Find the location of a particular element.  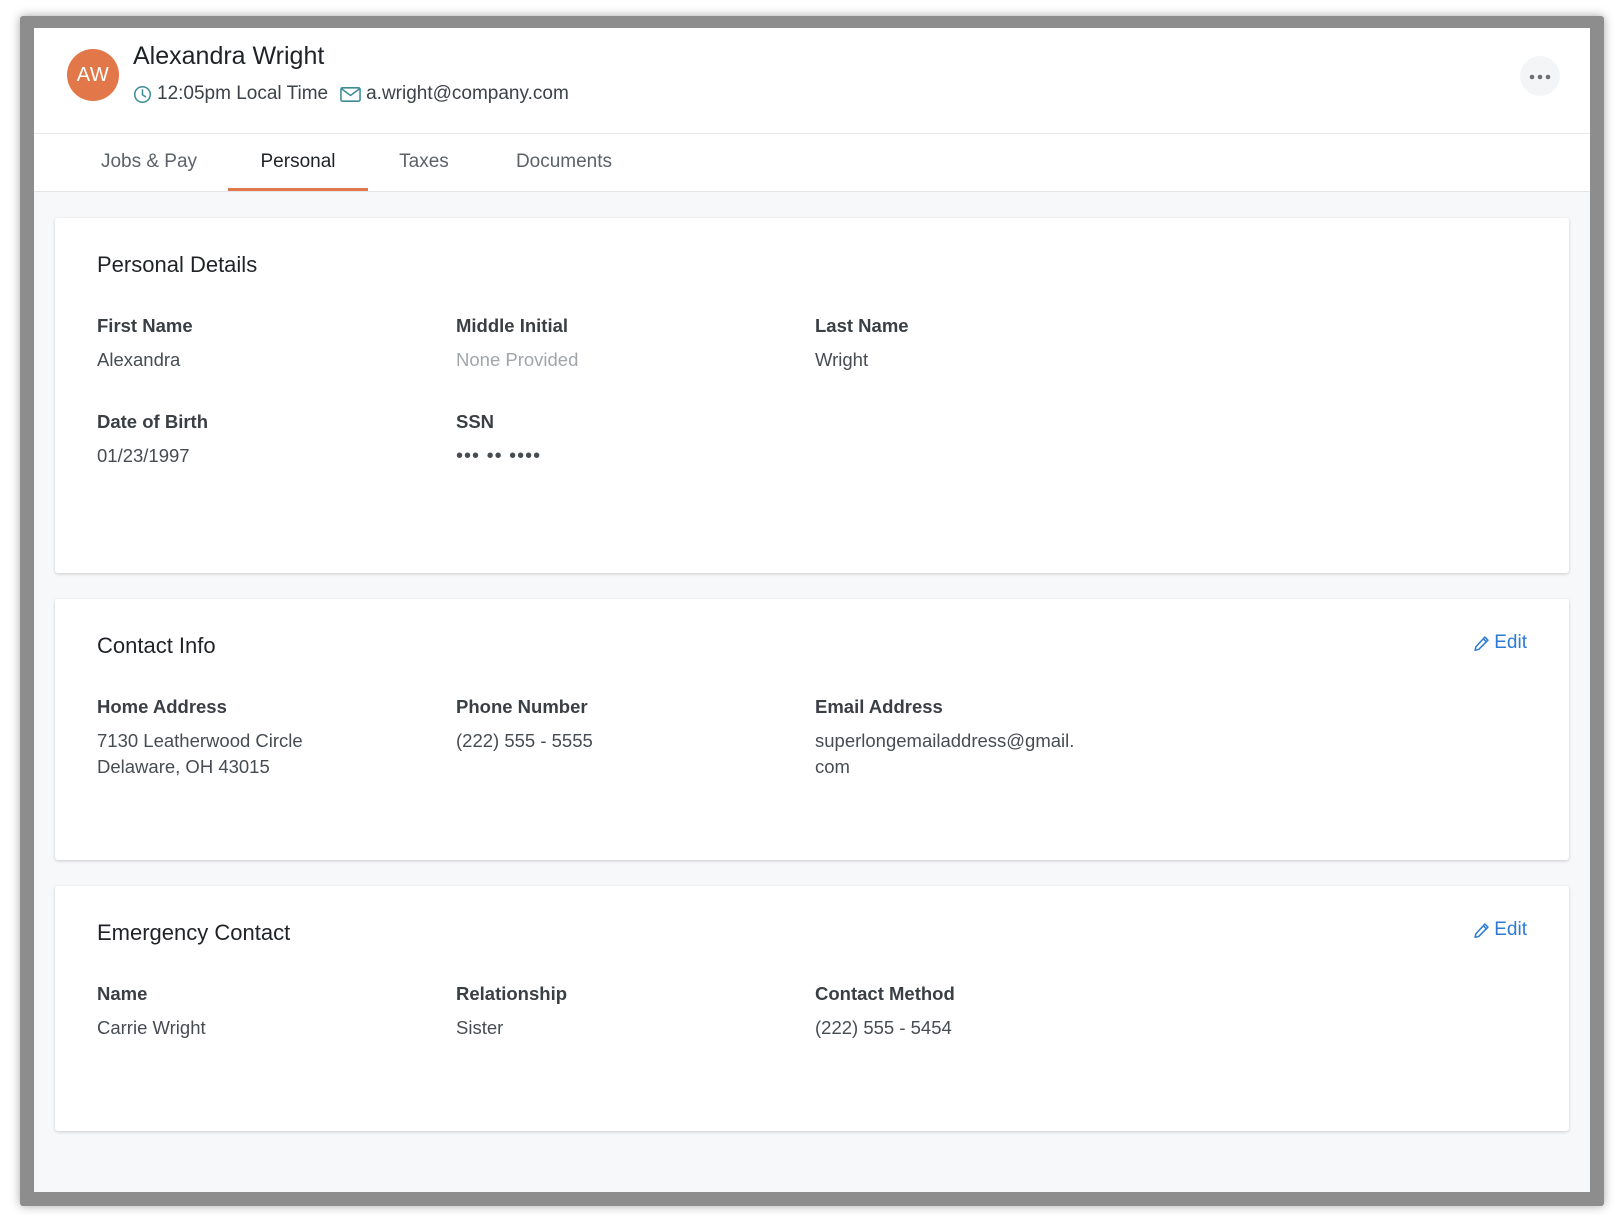

field-label: Name is located at coordinates (122, 993).